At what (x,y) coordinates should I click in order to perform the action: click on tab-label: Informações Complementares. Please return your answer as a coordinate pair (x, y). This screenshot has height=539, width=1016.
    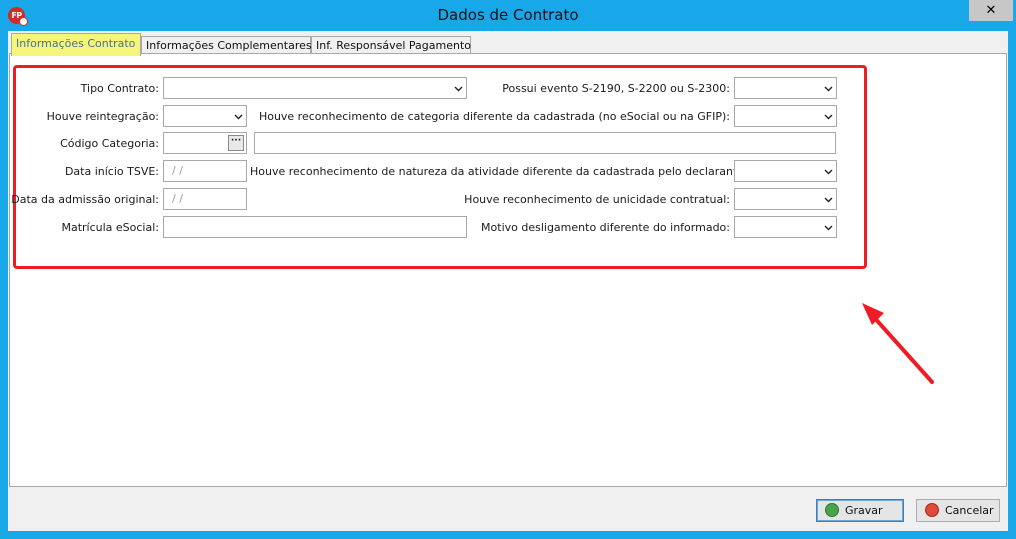
    Looking at the image, I should click on (229, 45).